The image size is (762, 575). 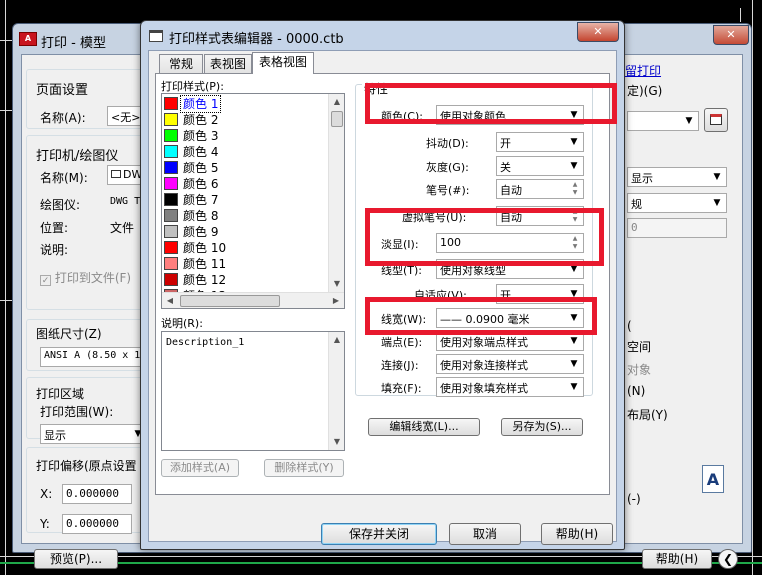 What do you see at coordinates (253, 391) in the screenshot?
I see `description-textarea: Description_1 ▲ ▼` at bounding box center [253, 391].